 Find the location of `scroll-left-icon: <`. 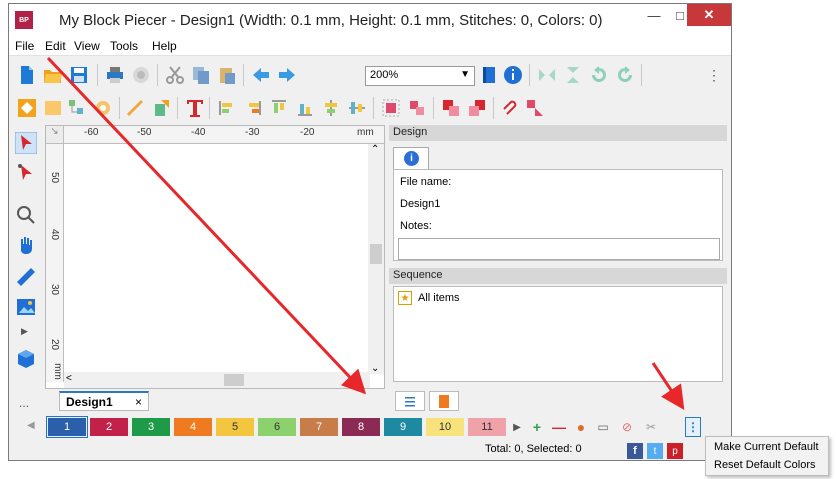

scroll-left-icon: < is located at coordinates (69, 378).